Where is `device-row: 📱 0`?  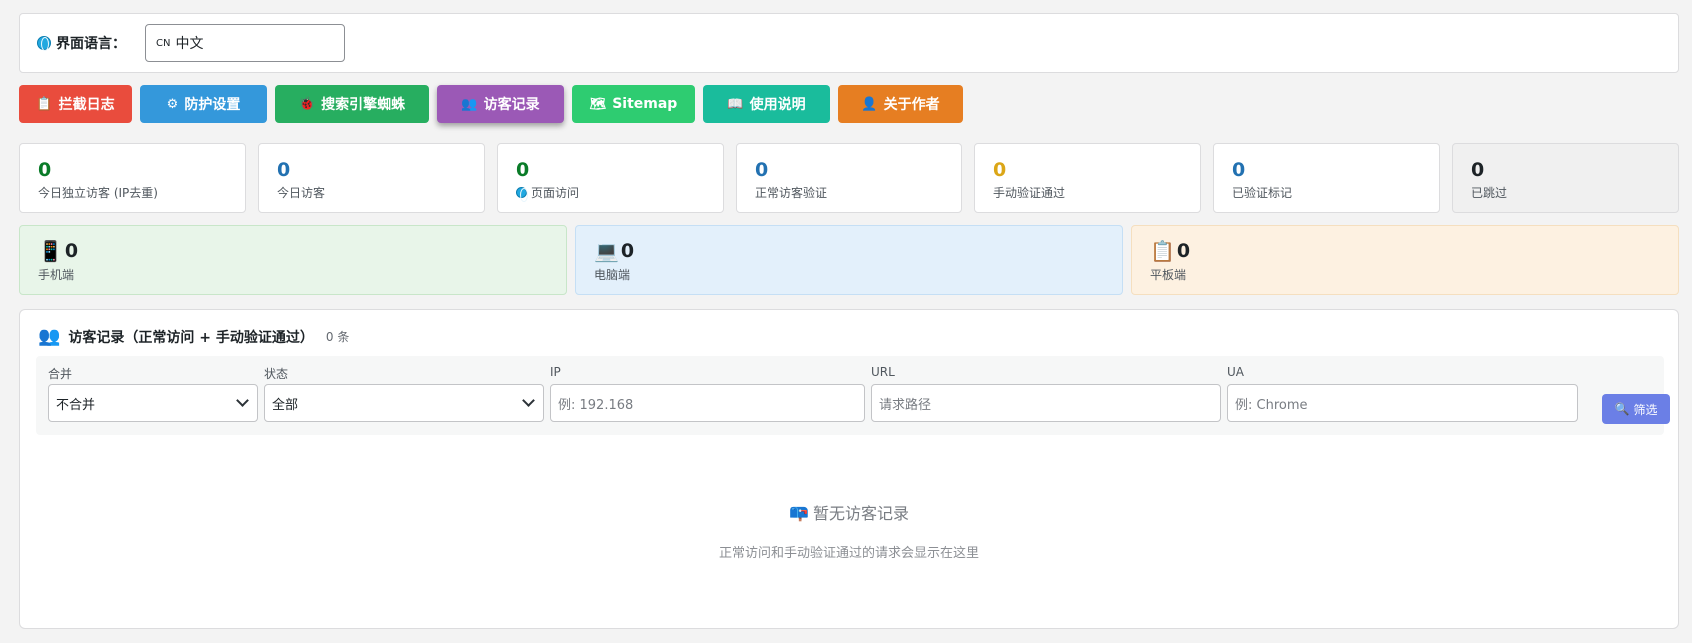
device-row: 📱 0 is located at coordinates (302, 251).